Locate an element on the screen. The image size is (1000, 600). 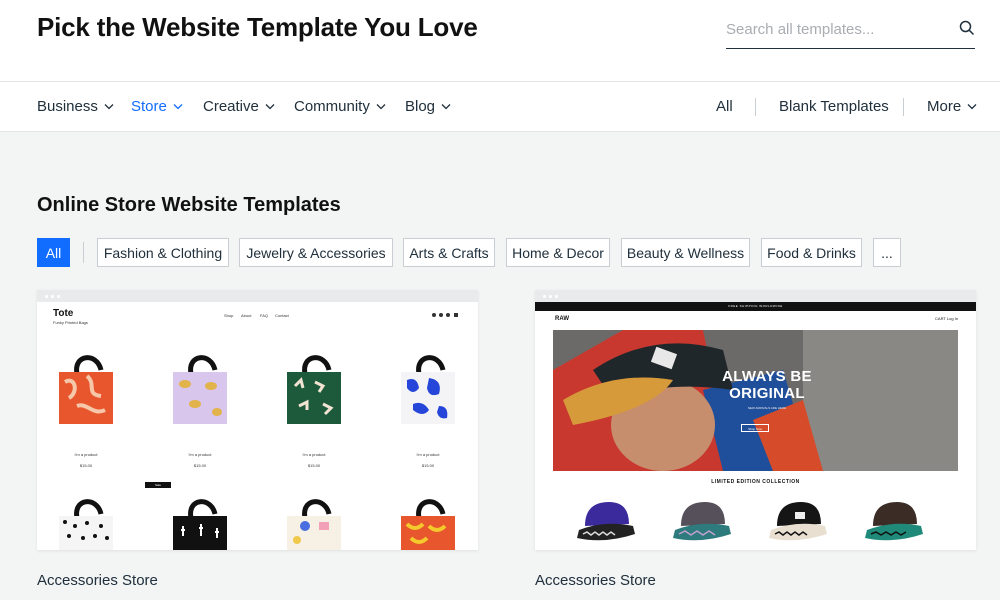
filter-chip-home: Home & Decor is located at coordinates (558, 252).